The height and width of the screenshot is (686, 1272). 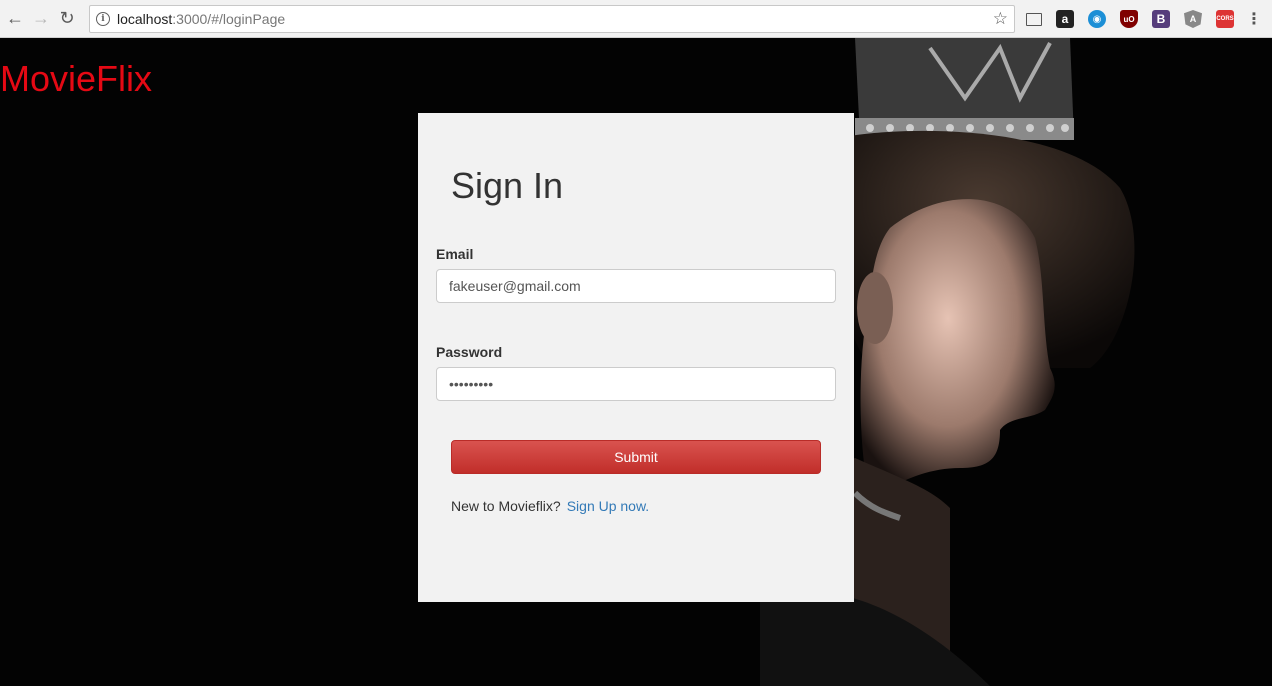 What do you see at coordinates (1254, 19) in the screenshot?
I see `kebab-menu-icon: ⋮` at bounding box center [1254, 19].